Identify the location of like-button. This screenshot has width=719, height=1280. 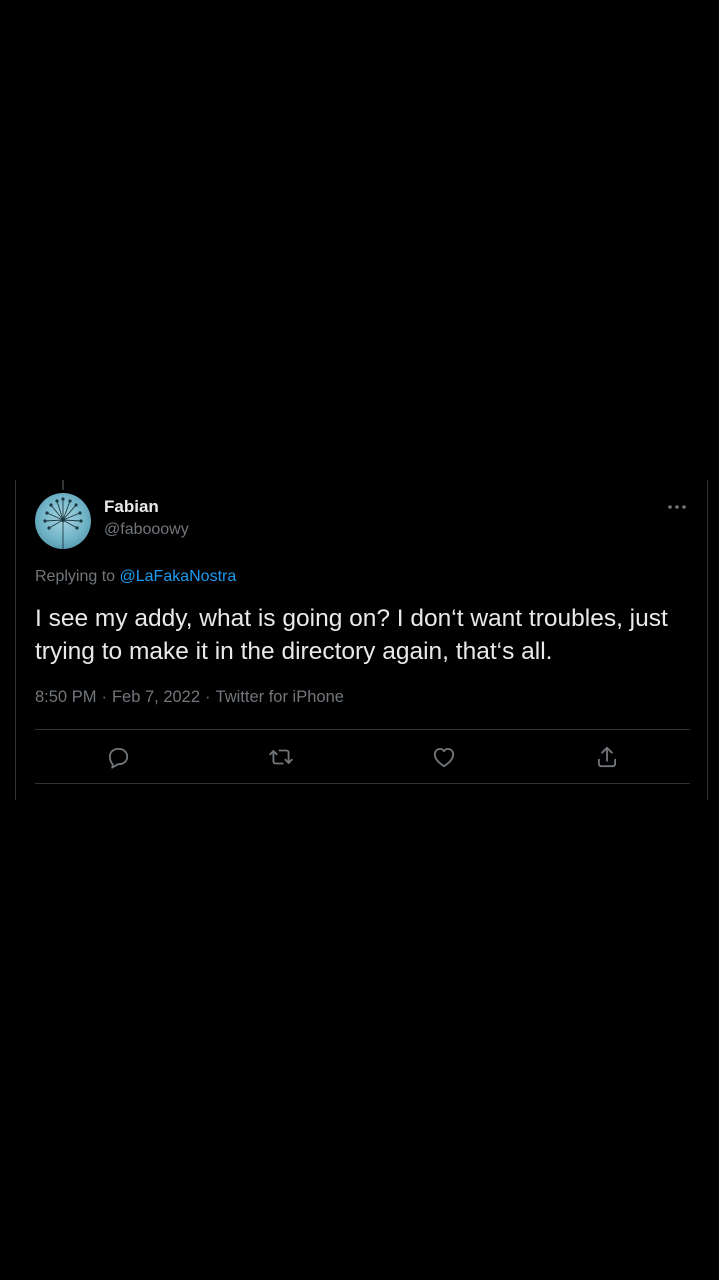
(444, 757).